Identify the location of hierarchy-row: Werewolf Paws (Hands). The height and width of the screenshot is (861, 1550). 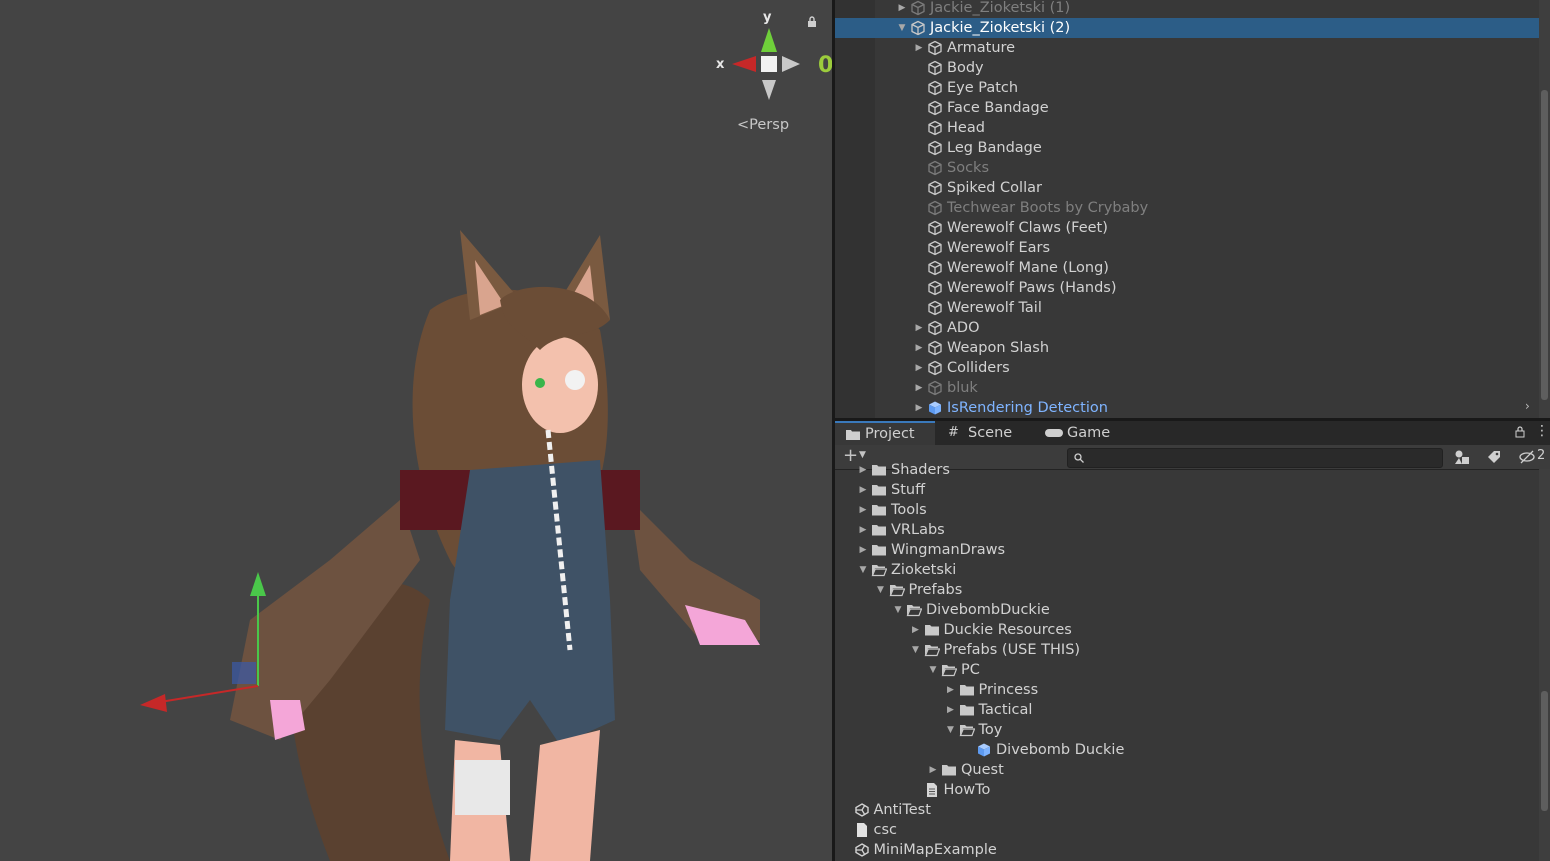
(1187, 288).